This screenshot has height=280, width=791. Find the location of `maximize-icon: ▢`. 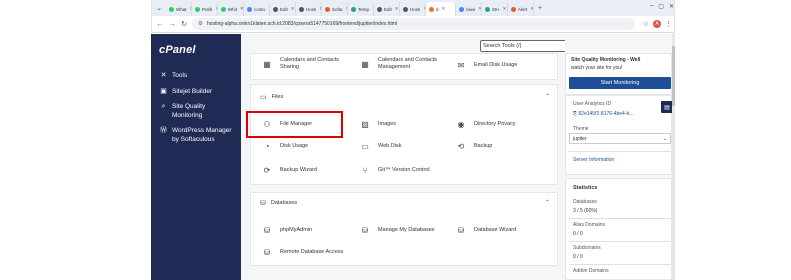

maximize-icon: ▢ is located at coordinates (661, 6).